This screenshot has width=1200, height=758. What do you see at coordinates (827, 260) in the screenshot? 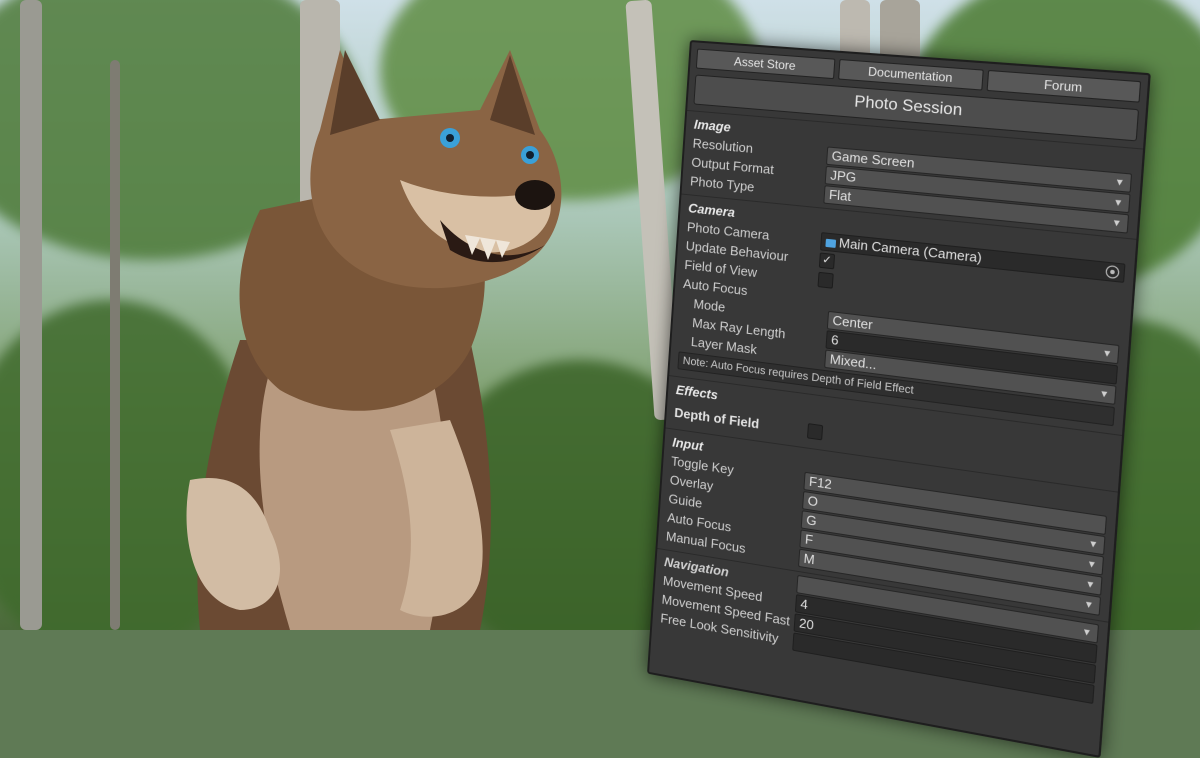
I see `update-behaviour-checkbox: ✓` at bounding box center [827, 260].